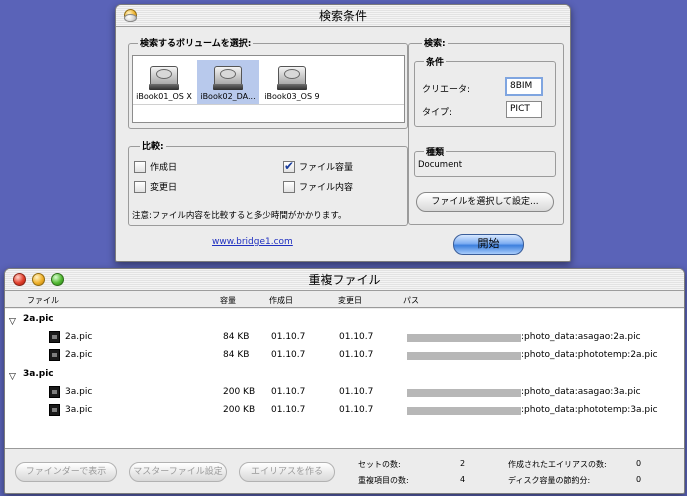 Image resolution: width=687 pixels, height=496 pixels. What do you see at coordinates (488, 244) in the screenshot?
I see `start-button: 開始` at bounding box center [488, 244].